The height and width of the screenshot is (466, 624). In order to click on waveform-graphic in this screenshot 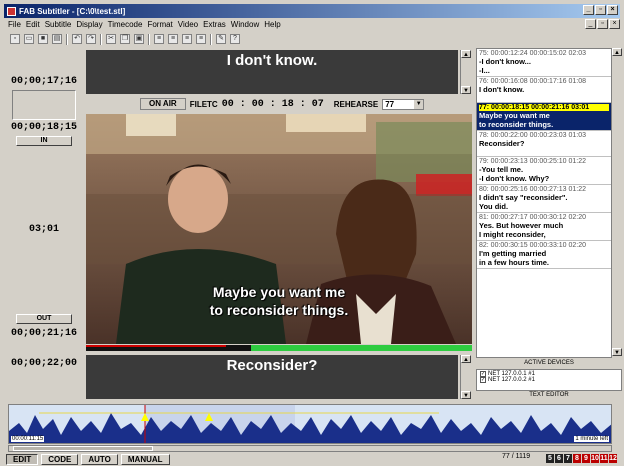, I will do `click(310, 424)`.